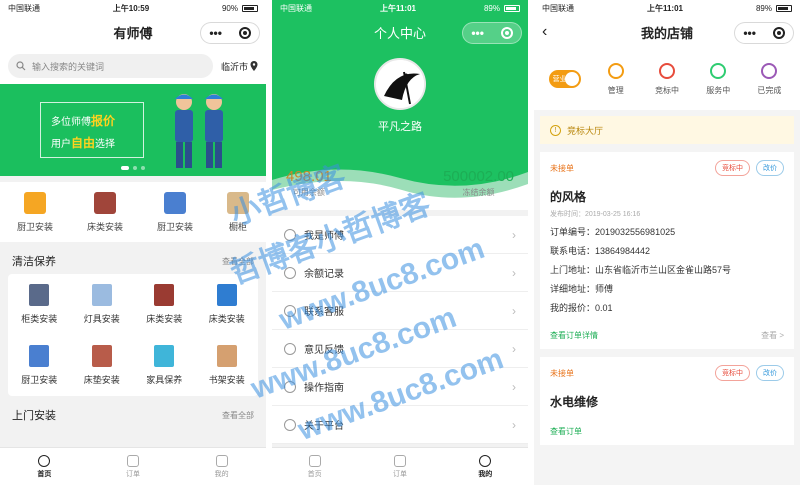 The width and height of the screenshot is (800, 485). Describe the element at coordinates (101, 319) in the screenshot. I see `service-label: 灯具安装` at that location.